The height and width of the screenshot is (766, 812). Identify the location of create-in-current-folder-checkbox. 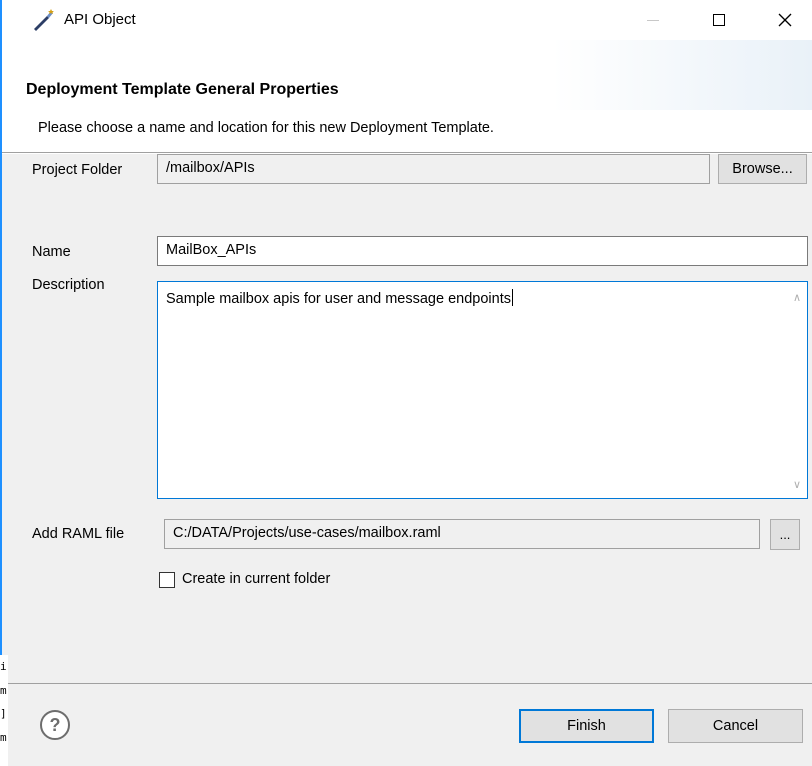
(167, 580).